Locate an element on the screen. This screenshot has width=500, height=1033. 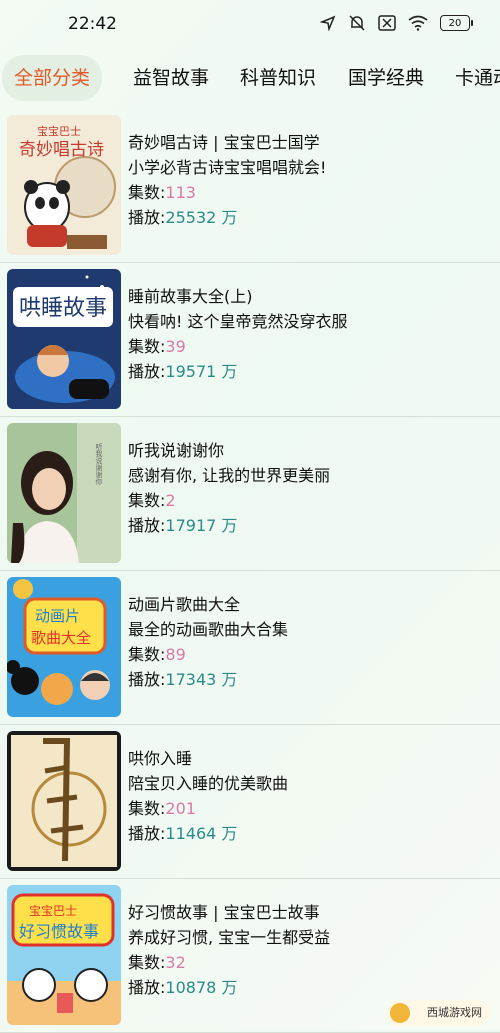
album-cover: 听我说谢谢你 is located at coordinates (64, 493).